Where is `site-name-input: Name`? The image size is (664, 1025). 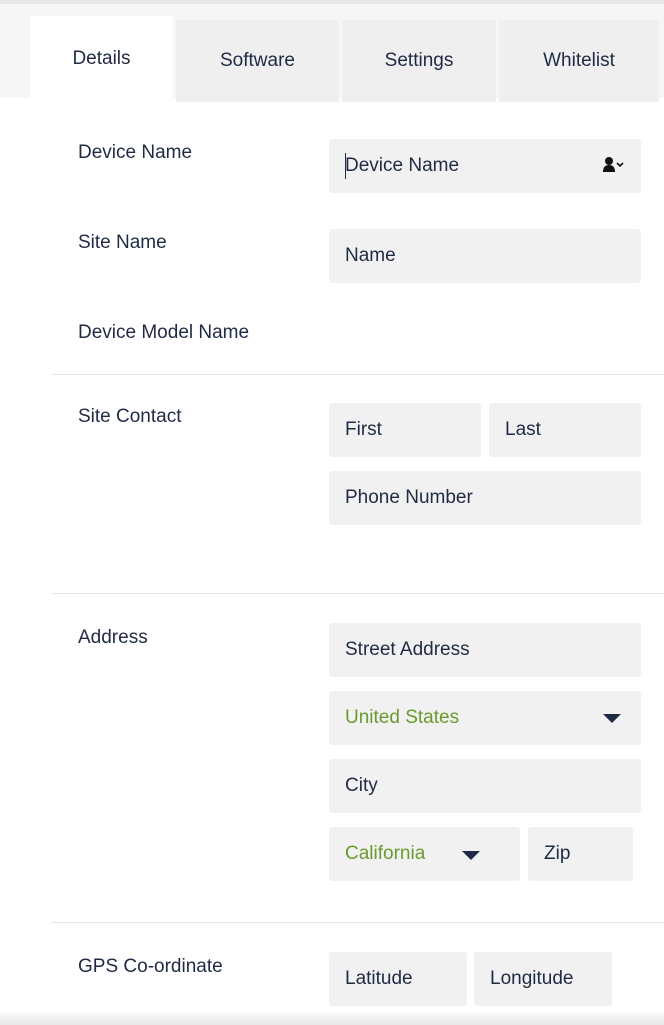
site-name-input: Name is located at coordinates (485, 256).